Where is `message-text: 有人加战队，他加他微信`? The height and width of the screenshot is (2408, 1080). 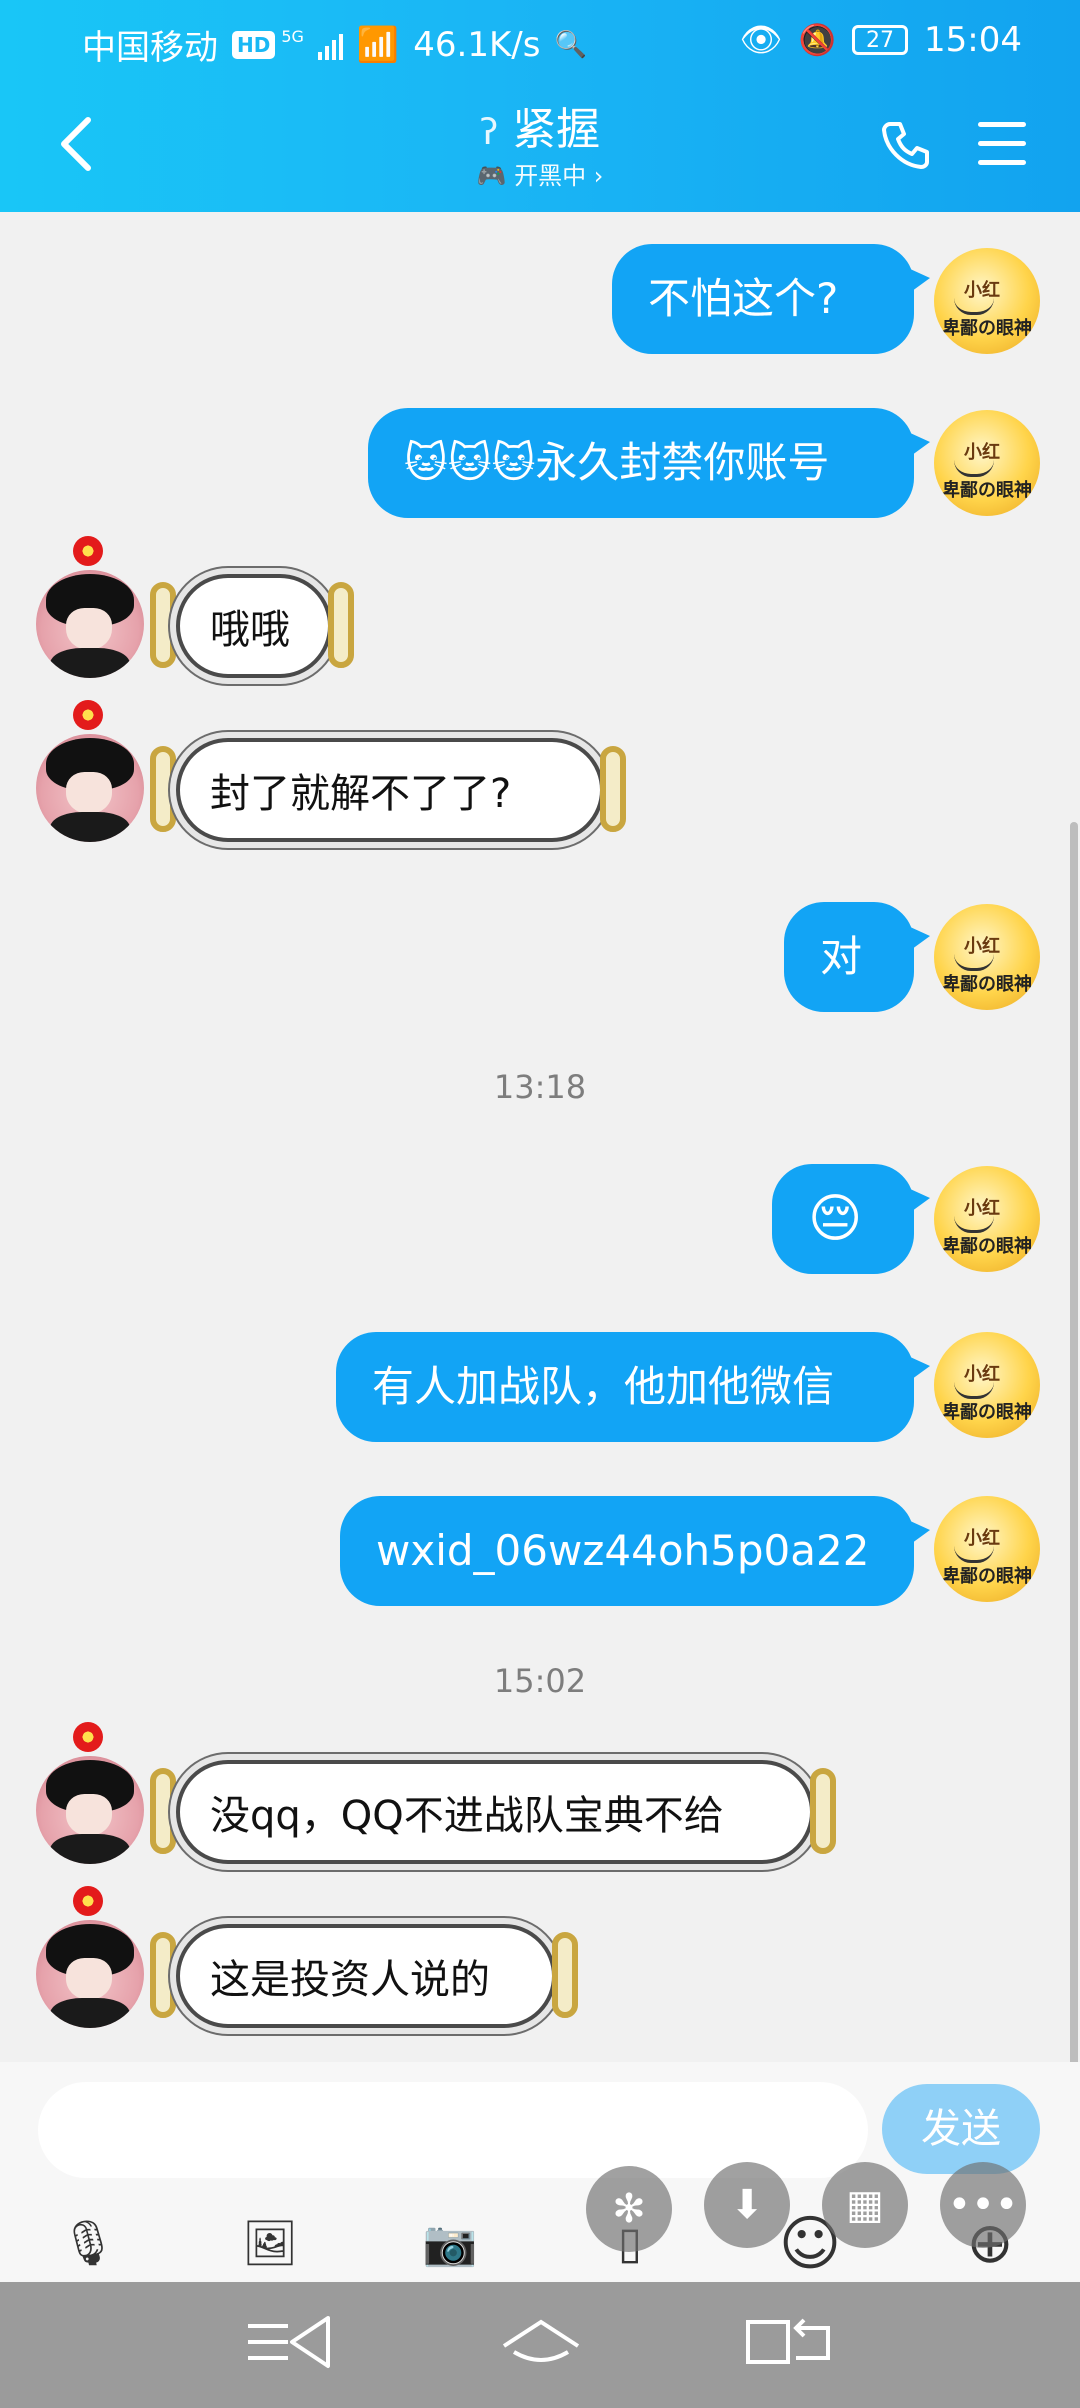
message-text: 有人加战队，他加他微信 is located at coordinates (603, 1386).